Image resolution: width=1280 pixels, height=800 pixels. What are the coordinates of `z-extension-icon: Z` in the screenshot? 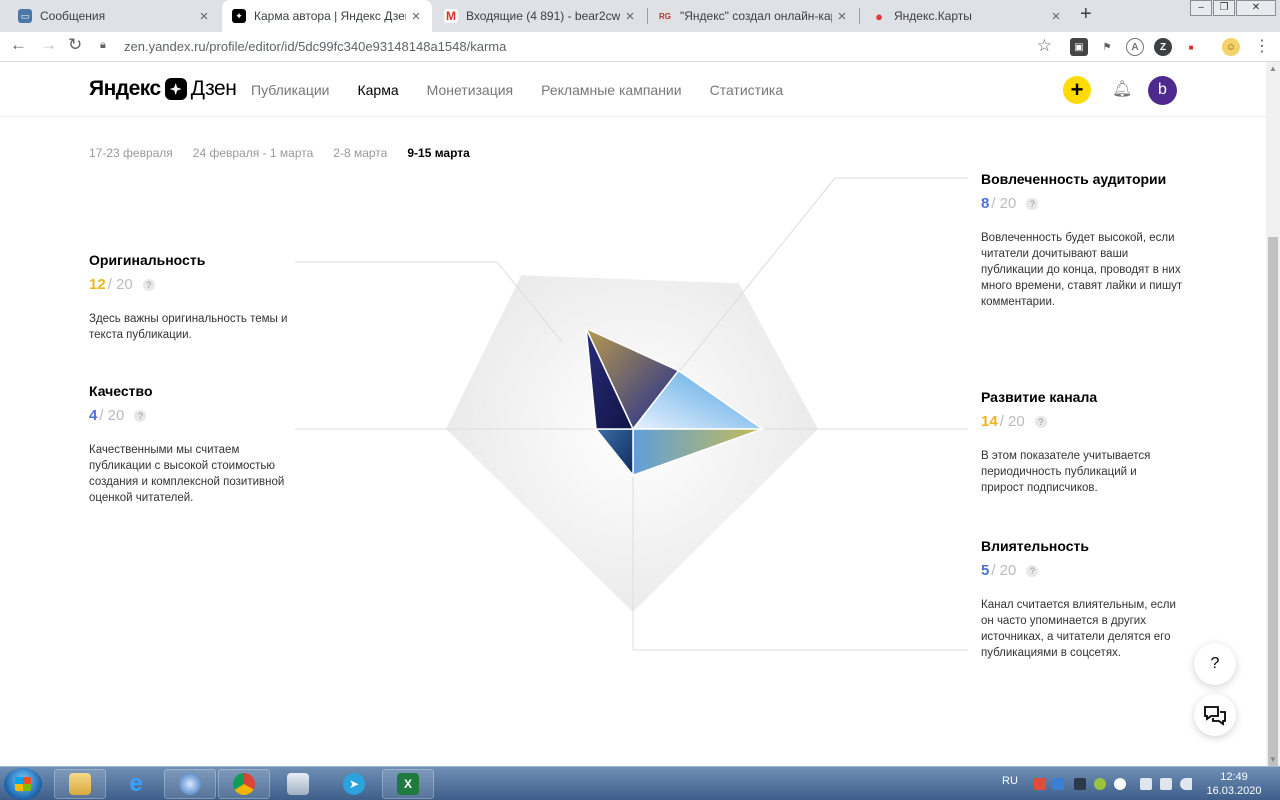 It's located at (1163, 47).